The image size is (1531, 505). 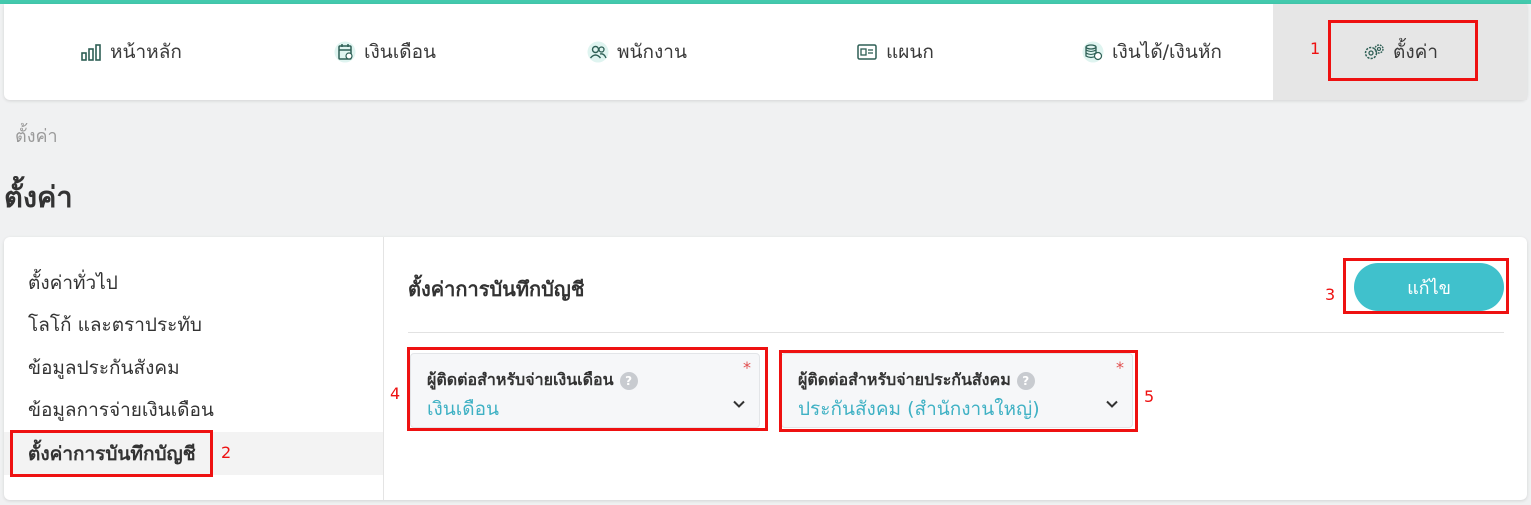 What do you see at coordinates (520, 379) in the screenshot?
I see `field-label-text: ผู้ติดต่อสำหรับจ่ายเงินเดือน` at bounding box center [520, 379].